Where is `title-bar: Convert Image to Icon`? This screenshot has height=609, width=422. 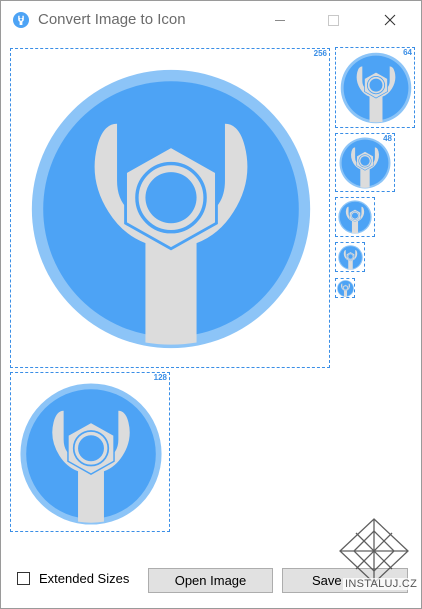 title-bar: Convert Image to Icon is located at coordinates (211, 20).